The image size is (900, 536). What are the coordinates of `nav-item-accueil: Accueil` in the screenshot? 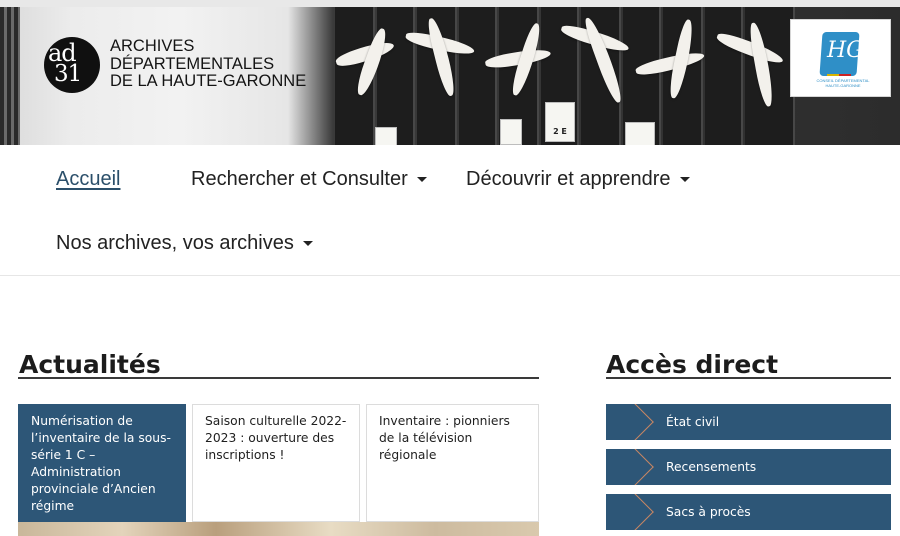 It's located at (88, 179).